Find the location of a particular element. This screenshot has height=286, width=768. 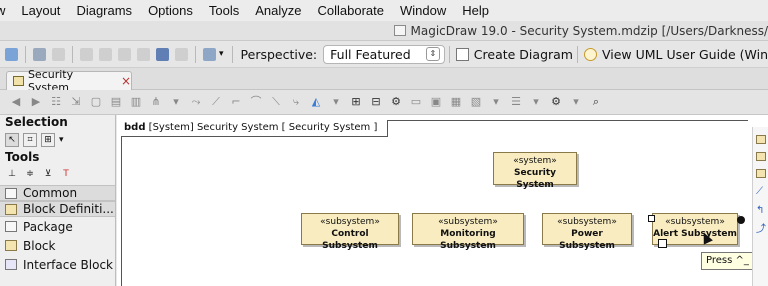

palette-item-package: Package is located at coordinates (57, 226).